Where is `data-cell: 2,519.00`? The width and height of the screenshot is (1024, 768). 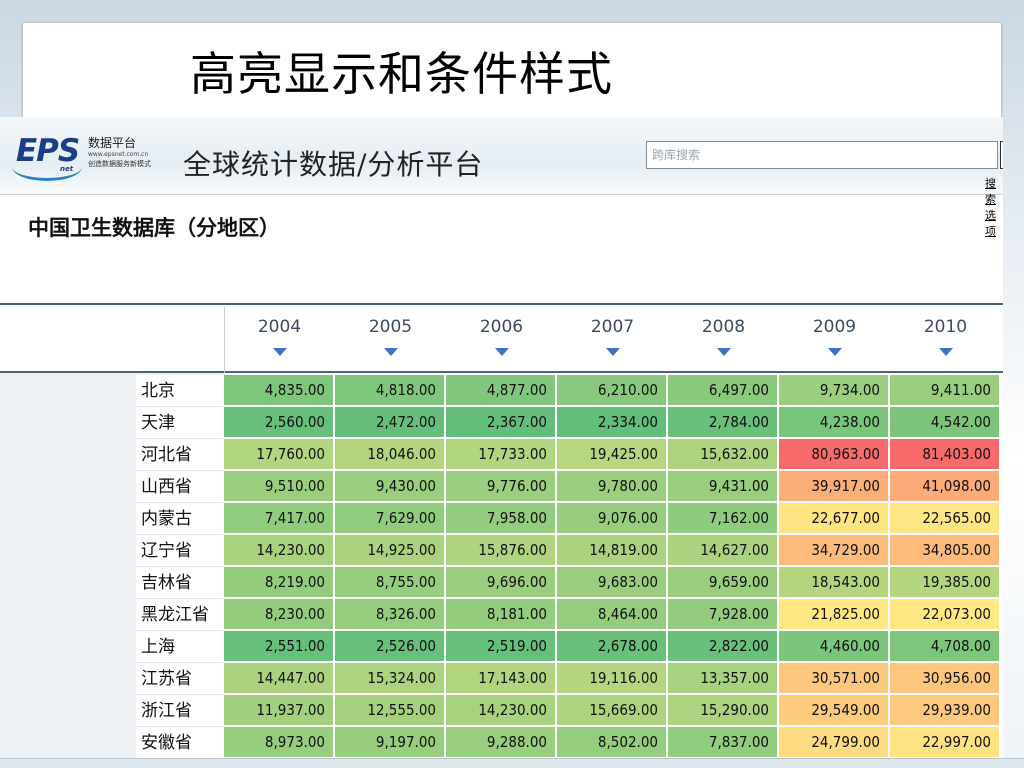 data-cell: 2,519.00 is located at coordinates (501, 646).